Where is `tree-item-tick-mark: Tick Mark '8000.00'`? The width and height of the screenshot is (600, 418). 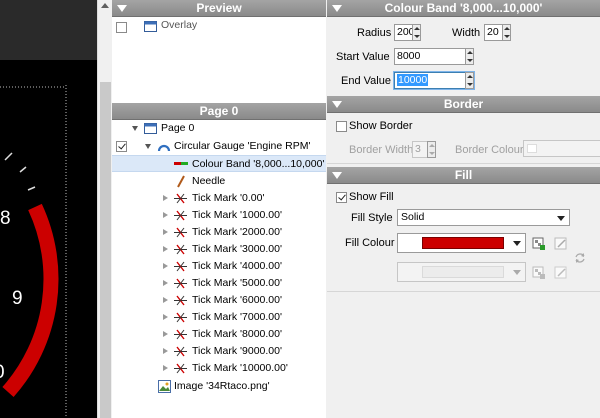 tree-item-tick-mark: Tick Mark '8000.00' is located at coordinates (219, 334).